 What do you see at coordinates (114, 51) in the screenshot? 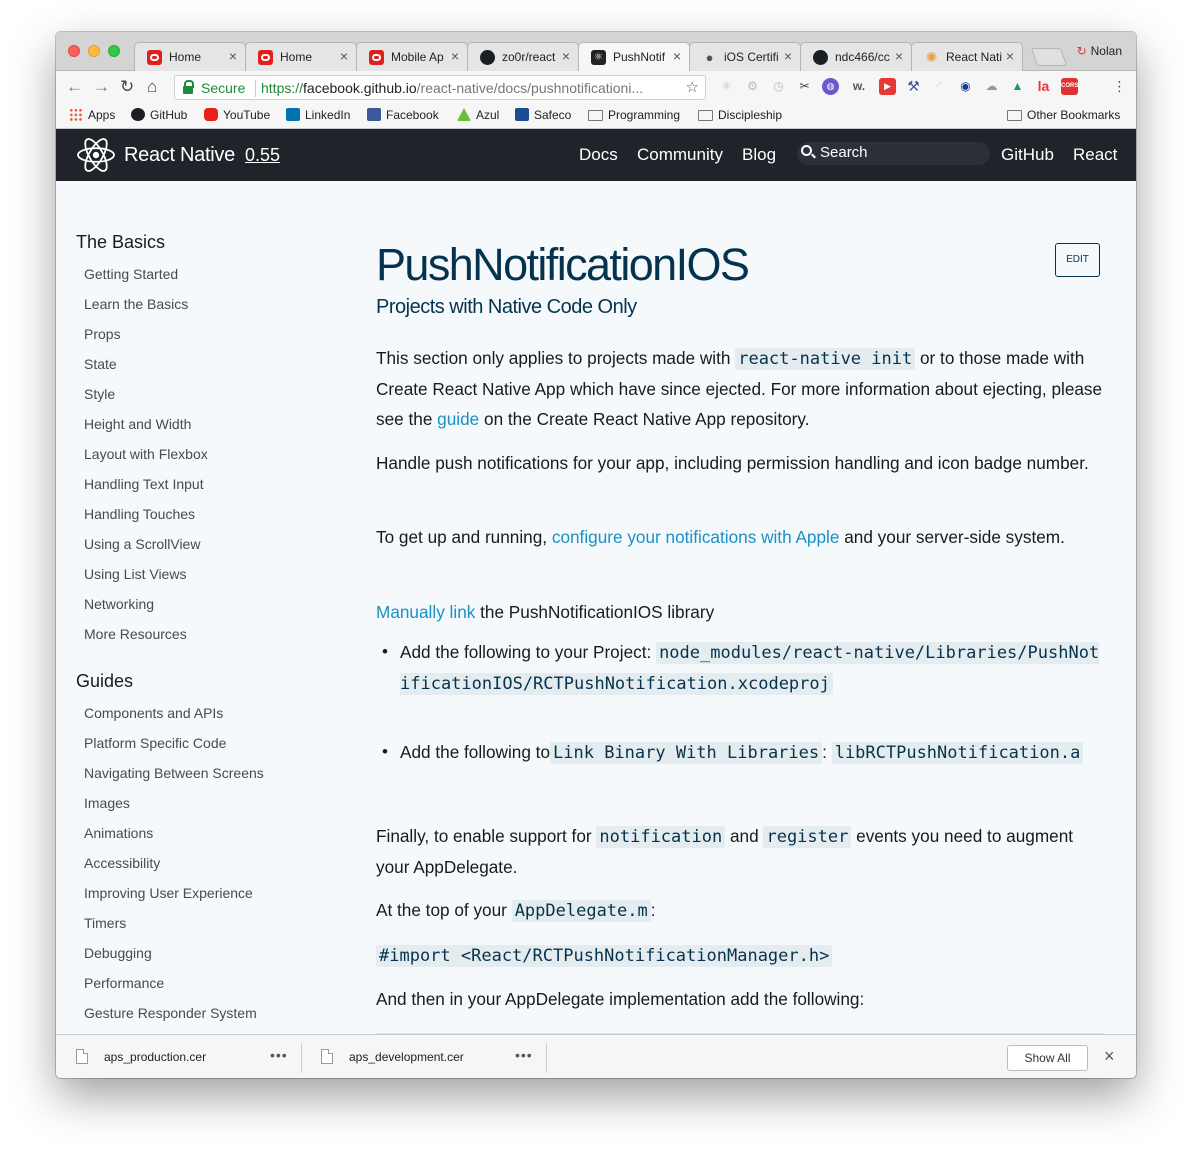
I see `zoom-window-button` at bounding box center [114, 51].